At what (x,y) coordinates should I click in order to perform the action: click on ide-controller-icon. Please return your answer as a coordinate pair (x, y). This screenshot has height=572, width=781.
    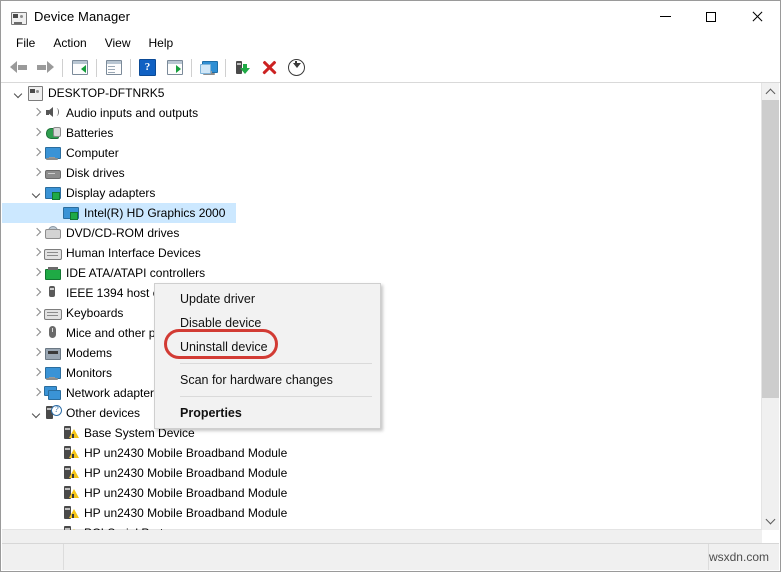
    Looking at the image, I should click on (52, 273).